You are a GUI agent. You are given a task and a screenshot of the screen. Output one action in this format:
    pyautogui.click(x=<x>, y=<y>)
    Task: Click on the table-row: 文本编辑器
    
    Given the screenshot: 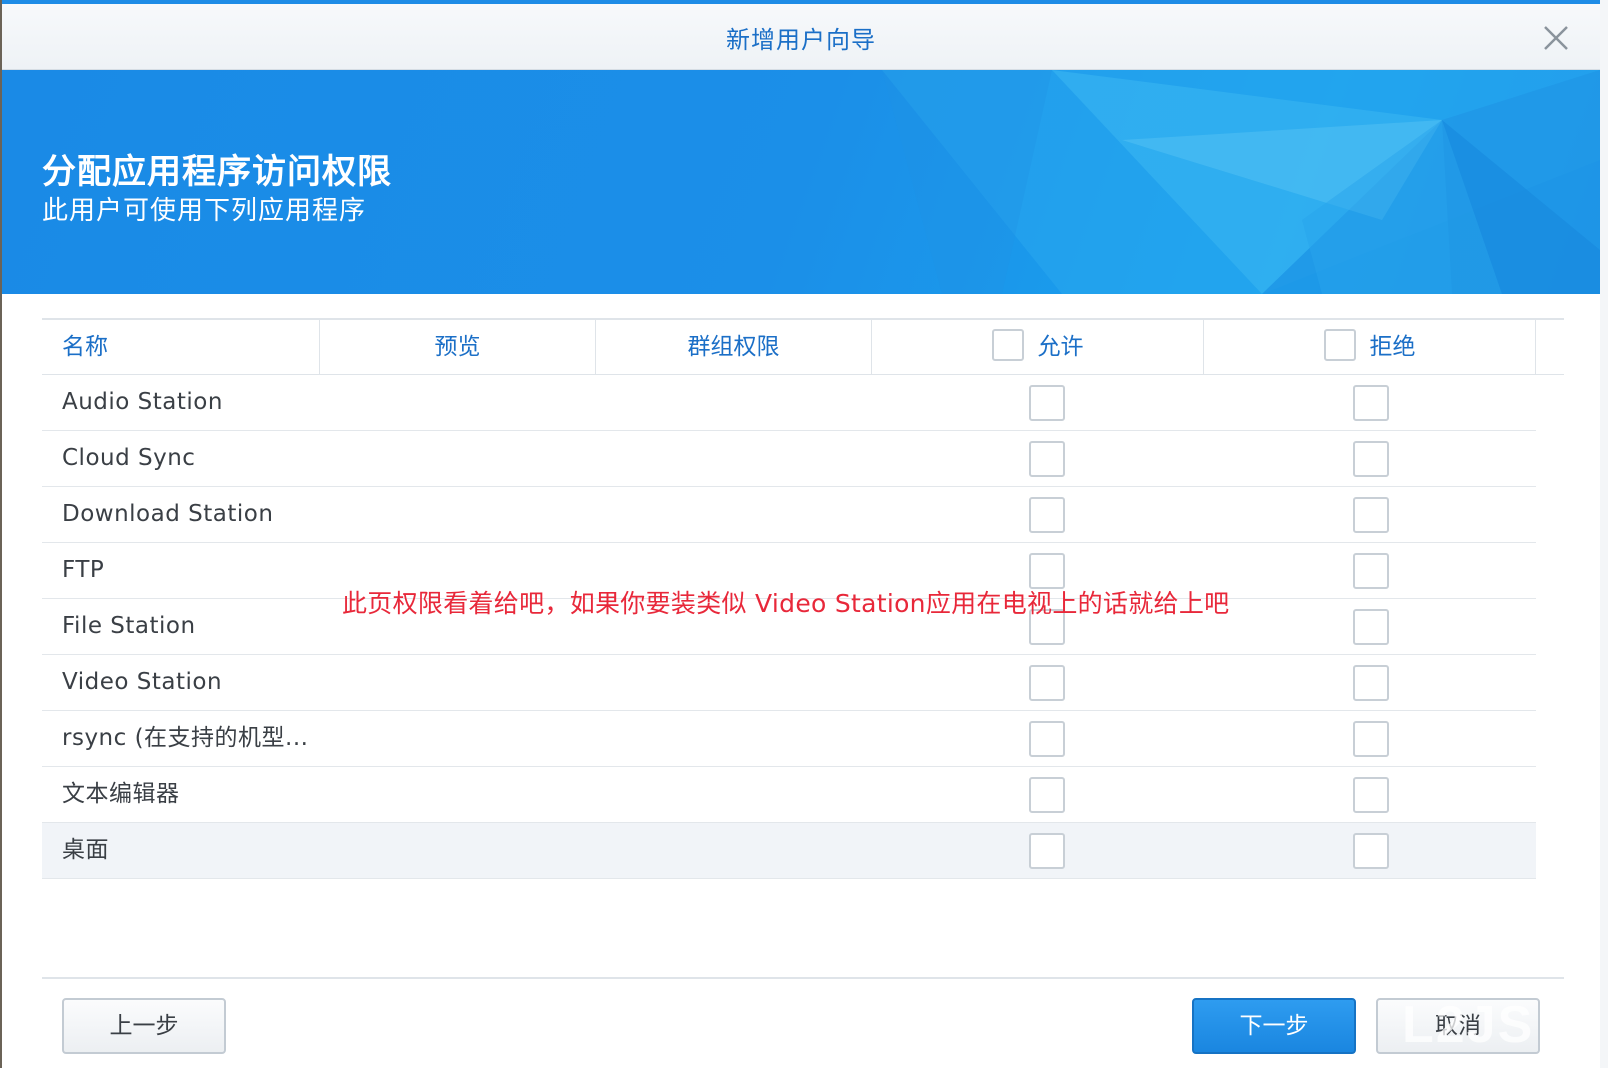 What is the action you would take?
    pyautogui.click(x=789, y=795)
    